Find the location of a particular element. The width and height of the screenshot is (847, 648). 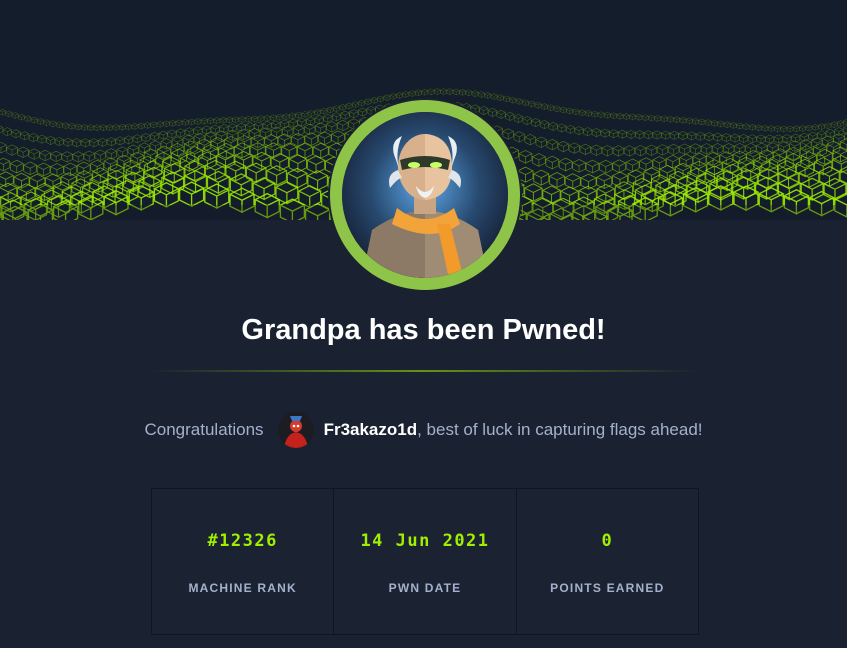

grandpa-machine-avatar is located at coordinates (425, 195).